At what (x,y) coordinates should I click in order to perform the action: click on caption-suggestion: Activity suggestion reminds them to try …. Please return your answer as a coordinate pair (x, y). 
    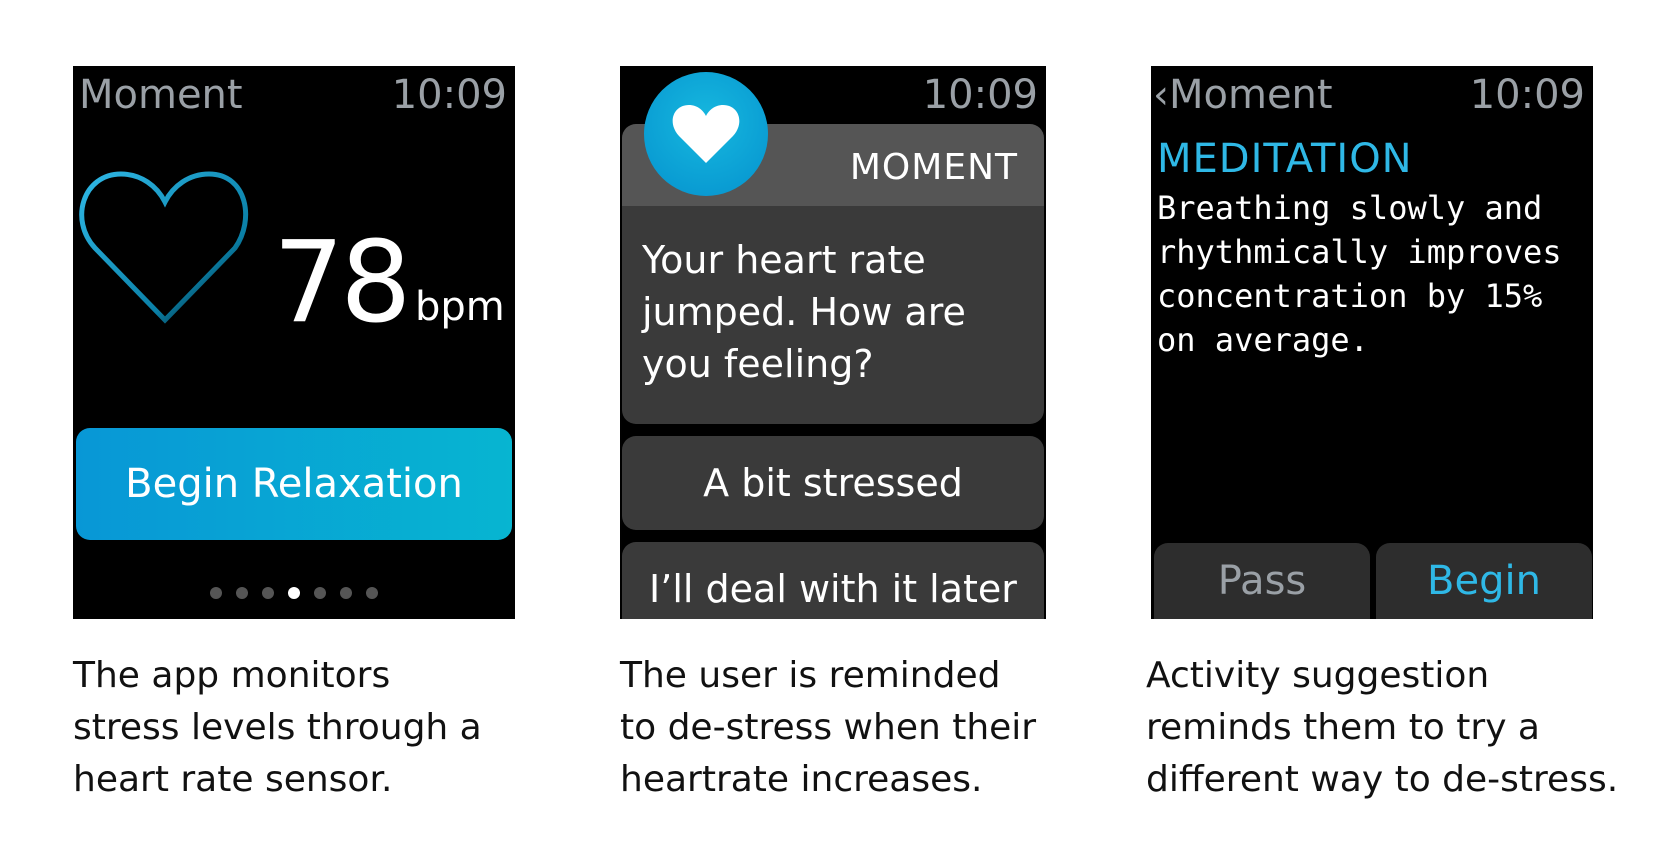
    Looking at the image, I should click on (1382, 727).